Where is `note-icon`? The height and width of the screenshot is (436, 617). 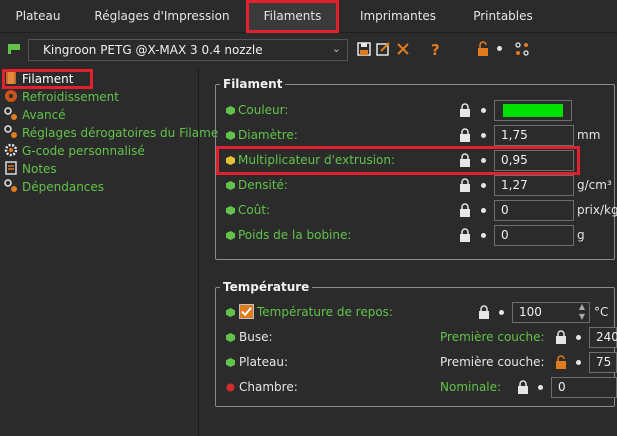
note-icon is located at coordinates (11, 168).